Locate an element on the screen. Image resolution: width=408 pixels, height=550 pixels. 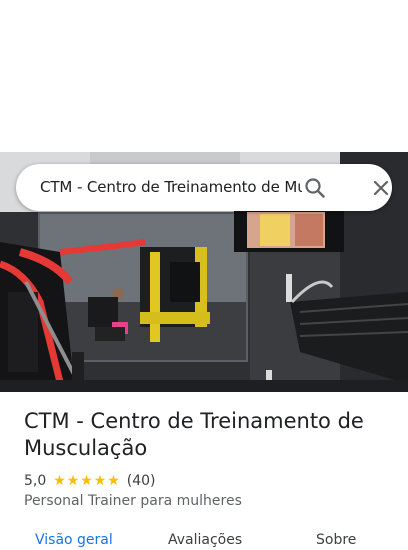
search-input: CTM - Centro de Treinamento de Mu is located at coordinates (171, 187).